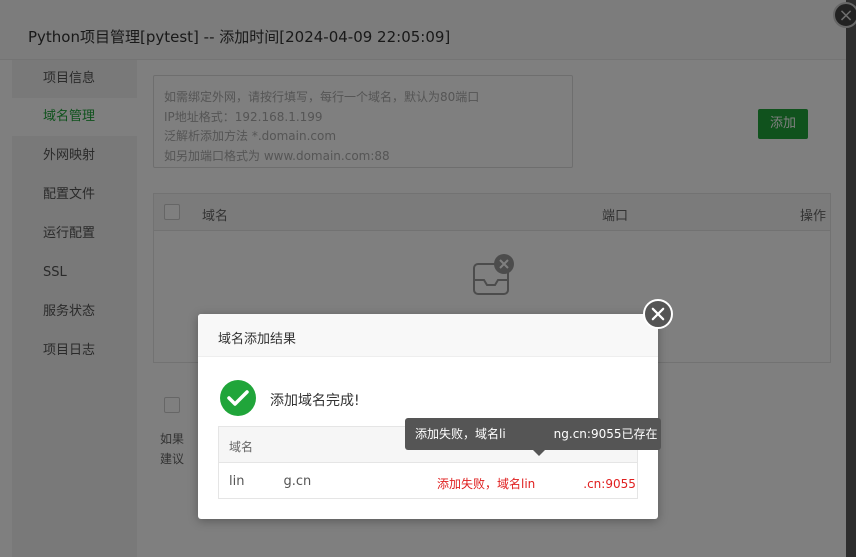 The height and width of the screenshot is (557, 856). What do you see at coordinates (428, 335) in the screenshot?
I see `dialog-header: 域名添加结果` at bounding box center [428, 335].